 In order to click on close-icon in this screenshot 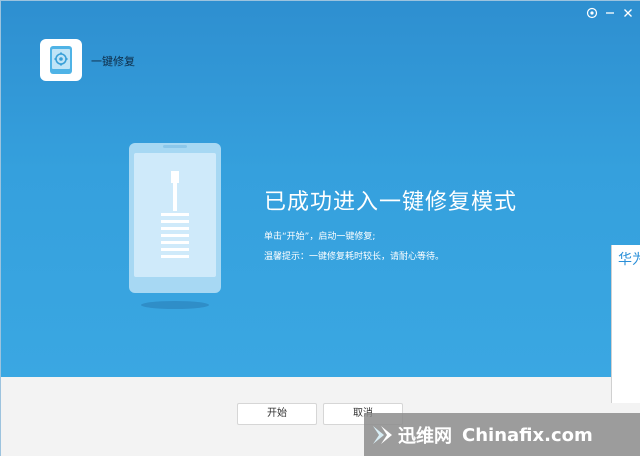, I will do `click(628, 13)`.